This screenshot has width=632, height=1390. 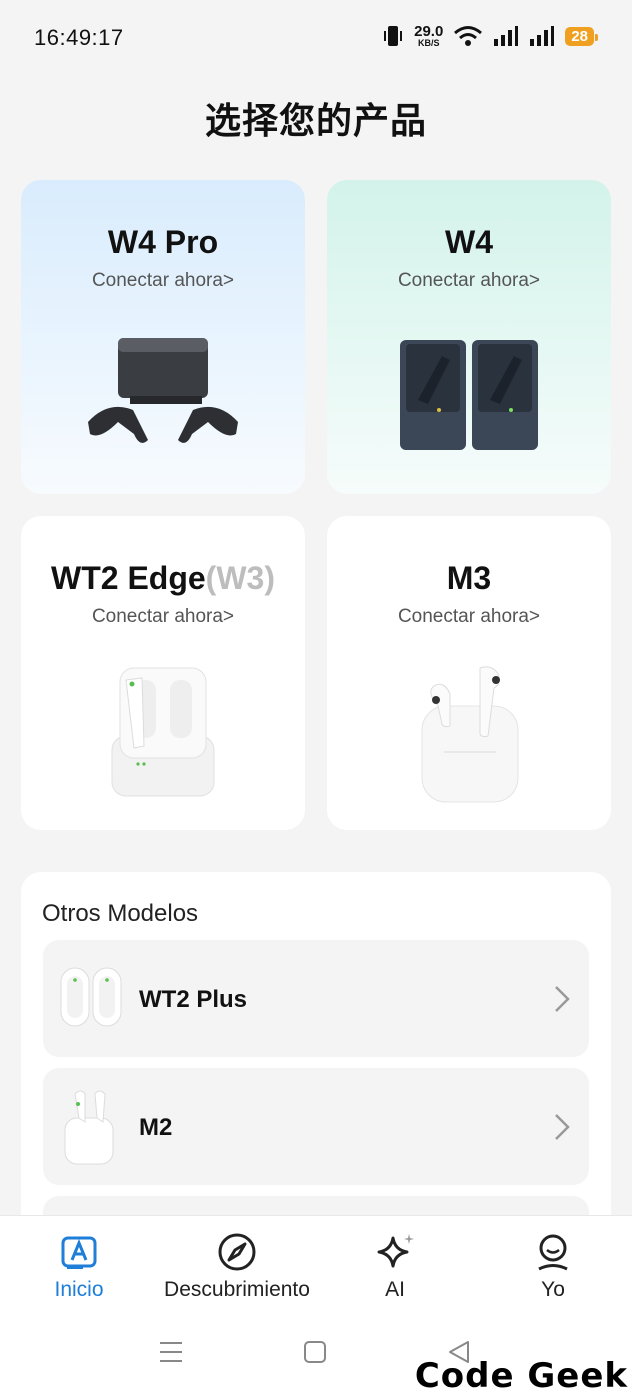 I want to click on product-card-w4: W4 Conectar ahora>, so click(x=469, y=337).